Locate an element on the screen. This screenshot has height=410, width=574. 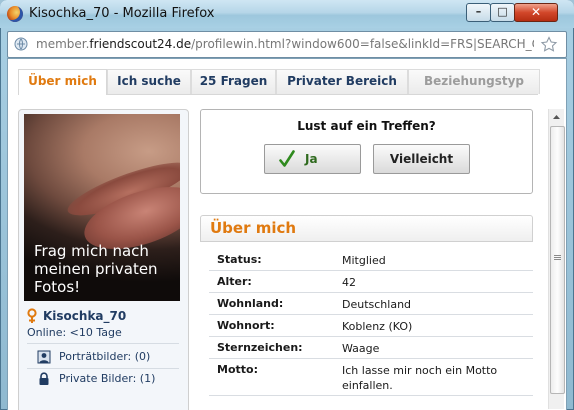
maximize-icon: □ is located at coordinates (502, 11).